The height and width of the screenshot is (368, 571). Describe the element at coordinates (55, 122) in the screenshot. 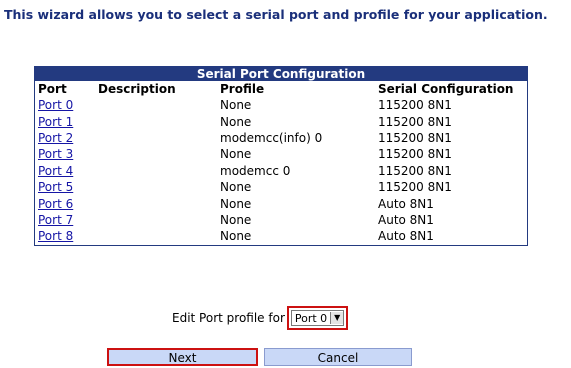

I see `port-link: Port 1` at that location.